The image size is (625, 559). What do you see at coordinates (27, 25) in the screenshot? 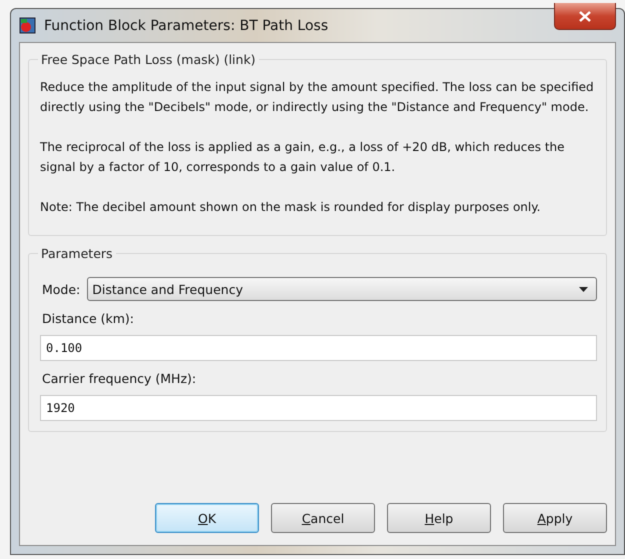
I see `block-icon` at bounding box center [27, 25].